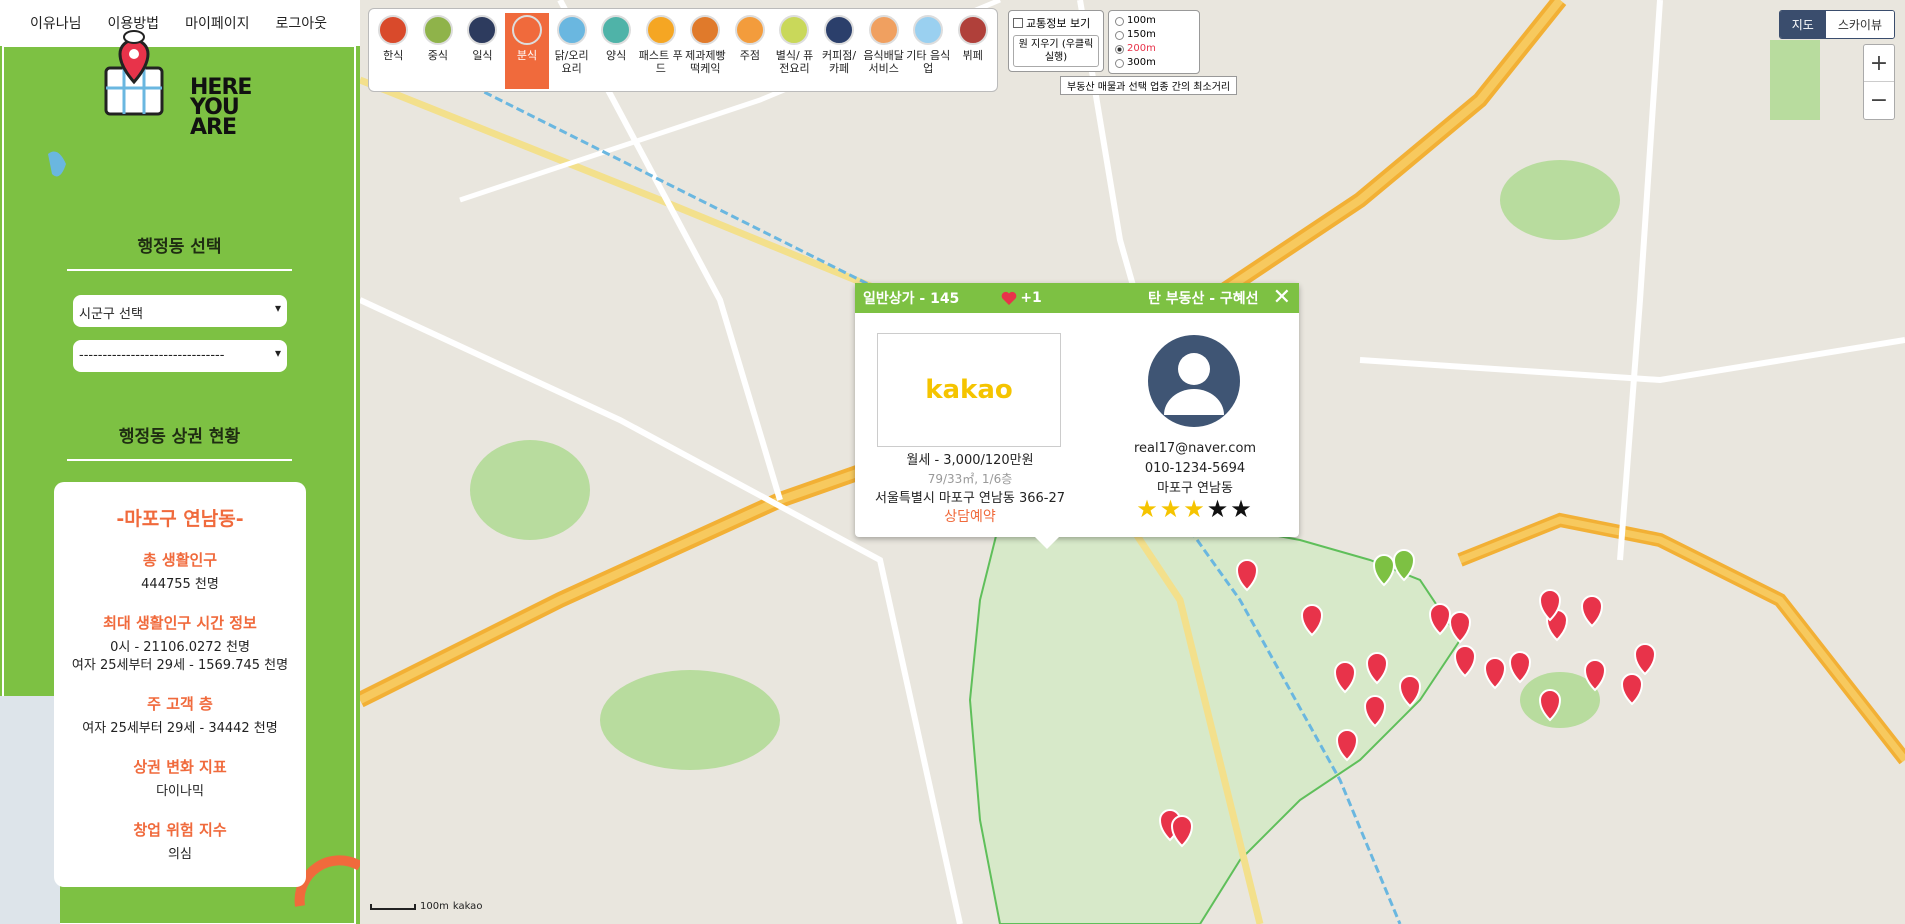  What do you see at coordinates (426, 906) in the screenshot?
I see `map-scale: 100m kakao` at bounding box center [426, 906].